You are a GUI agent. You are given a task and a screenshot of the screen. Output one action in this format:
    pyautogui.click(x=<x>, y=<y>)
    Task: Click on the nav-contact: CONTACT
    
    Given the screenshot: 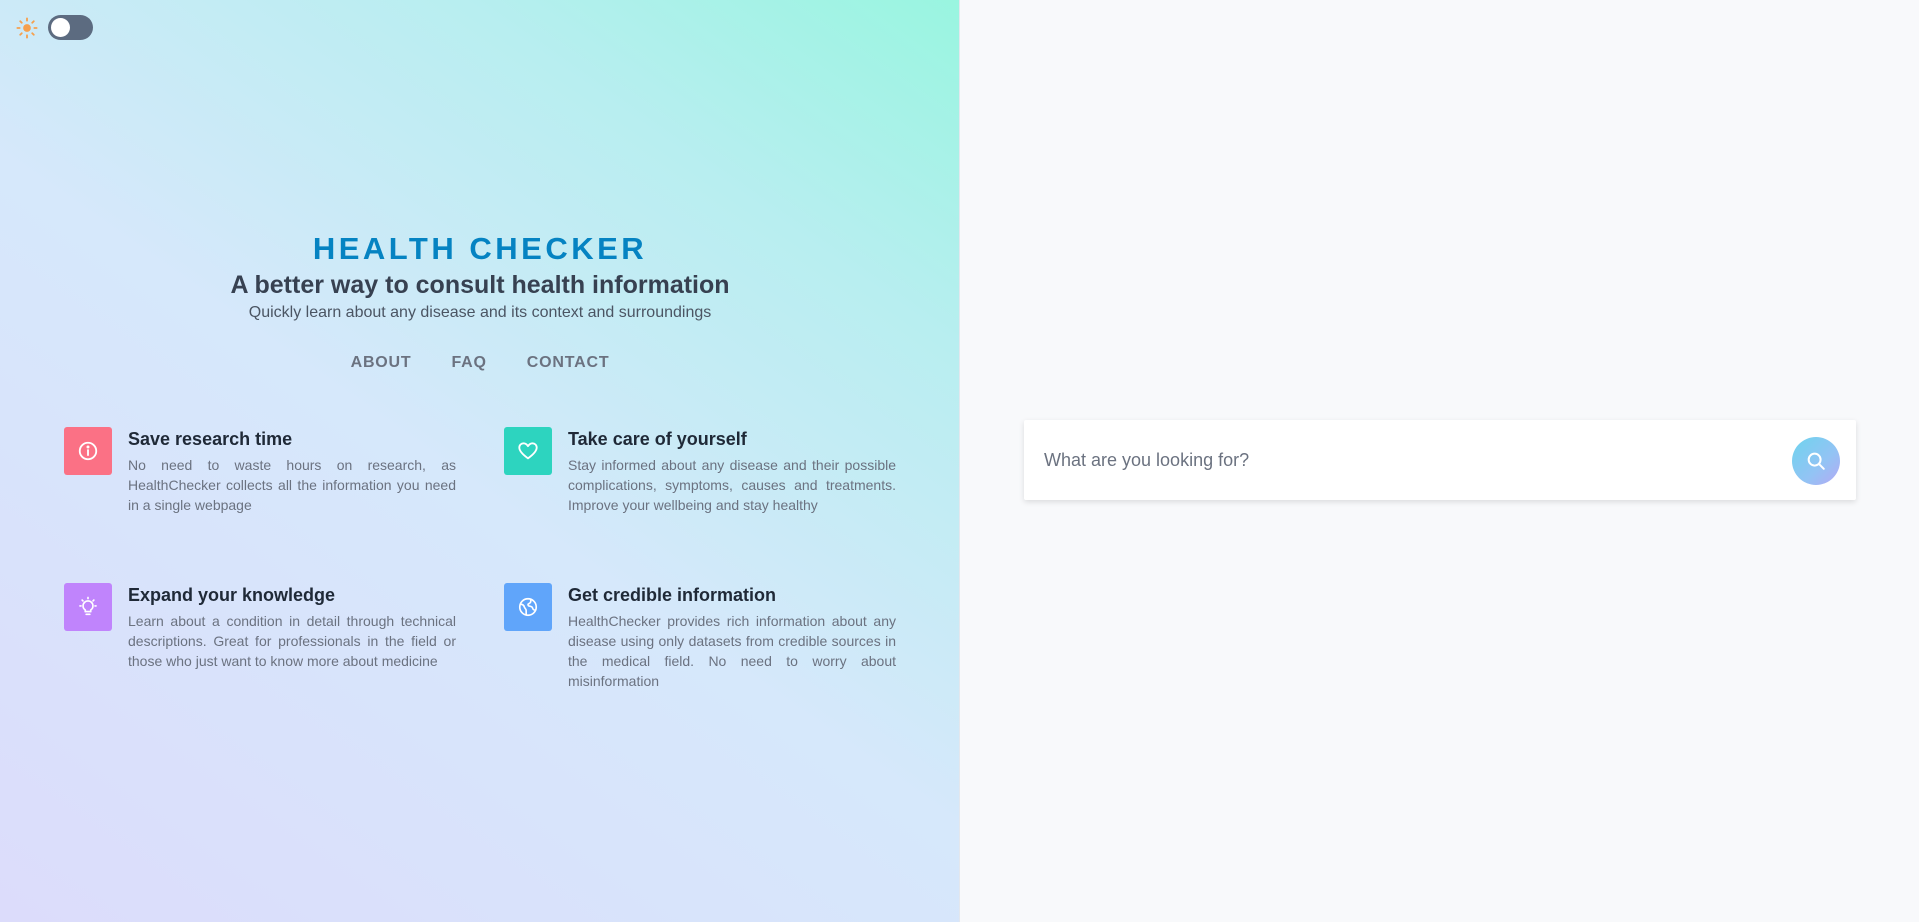 What is the action you would take?
    pyautogui.click(x=568, y=363)
    